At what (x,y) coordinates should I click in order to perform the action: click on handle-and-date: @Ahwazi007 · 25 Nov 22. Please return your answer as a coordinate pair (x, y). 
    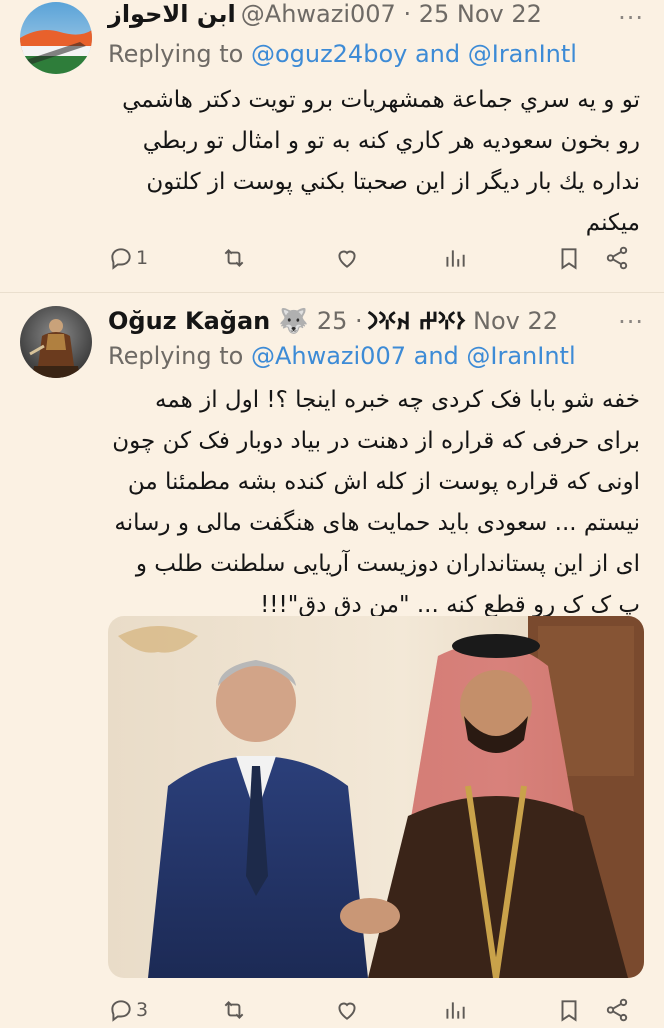
    Looking at the image, I should click on (391, 14).